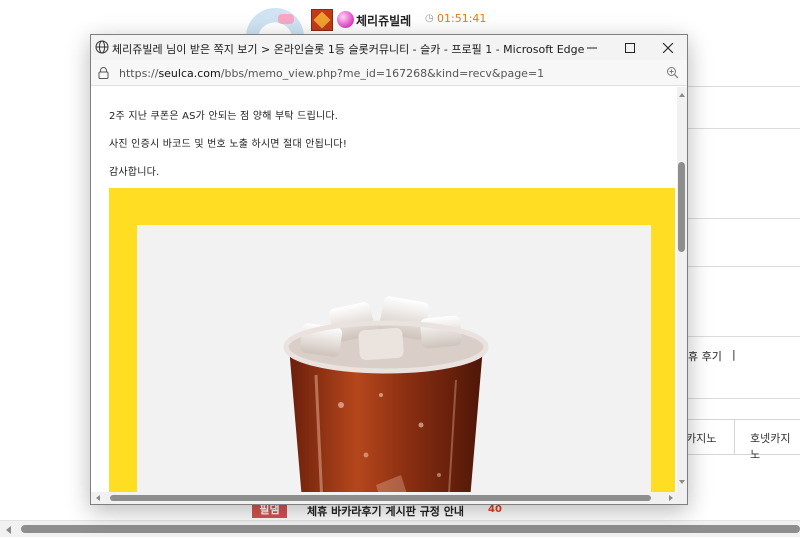 Image resolution: width=800 pixels, height=539 pixels. Describe the element at coordinates (322, 20) in the screenshot. I see `level-medal-icon` at that location.